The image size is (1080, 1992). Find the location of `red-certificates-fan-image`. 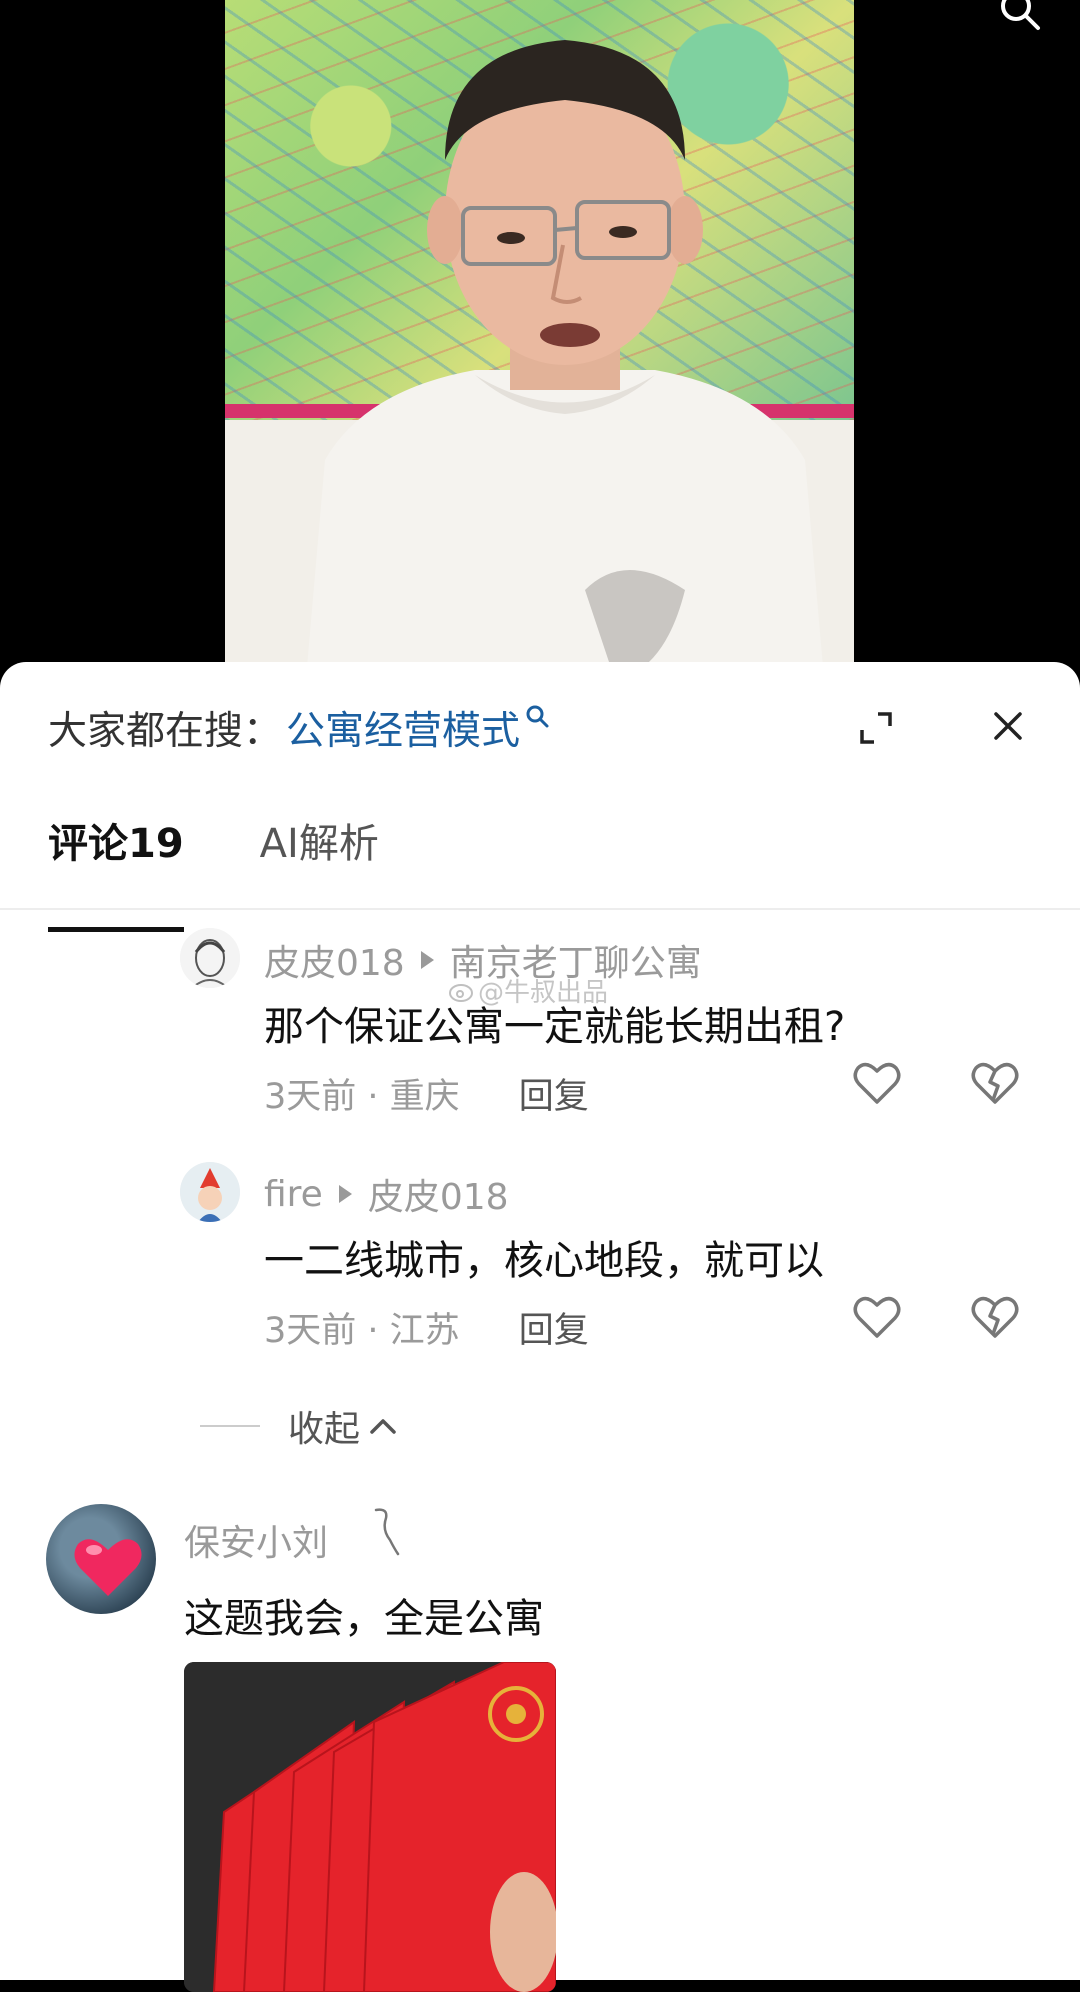

red-certificates-fan-image is located at coordinates (370, 1827).